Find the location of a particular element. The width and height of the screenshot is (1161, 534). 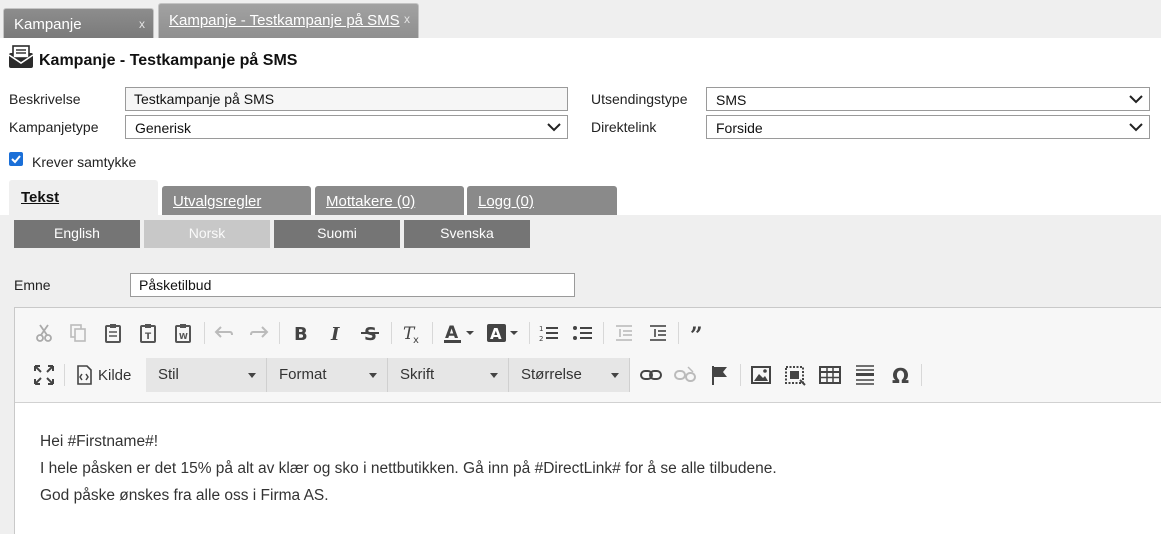

direktelink-value: Forside is located at coordinates (739, 128).